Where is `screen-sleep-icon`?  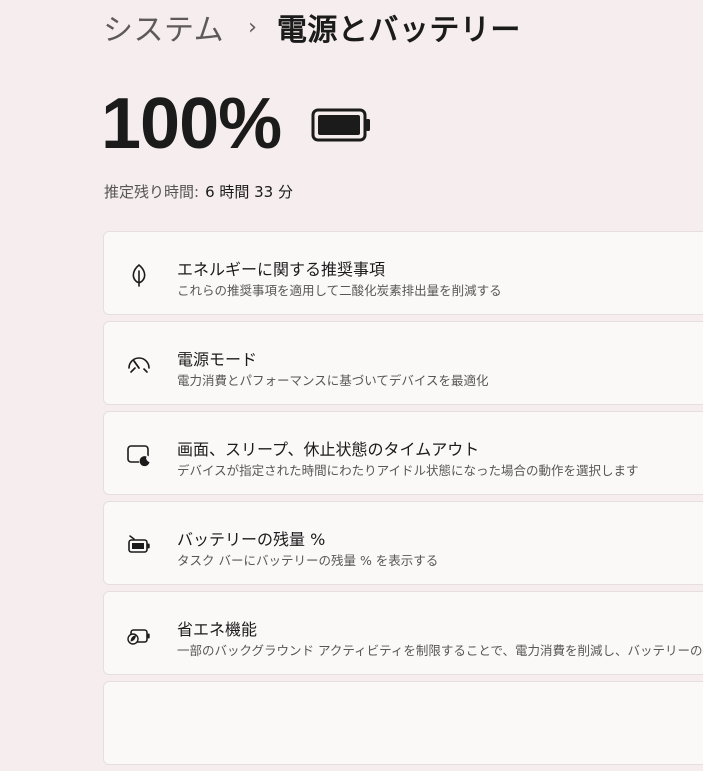
screen-sleep-icon is located at coordinates (139, 456).